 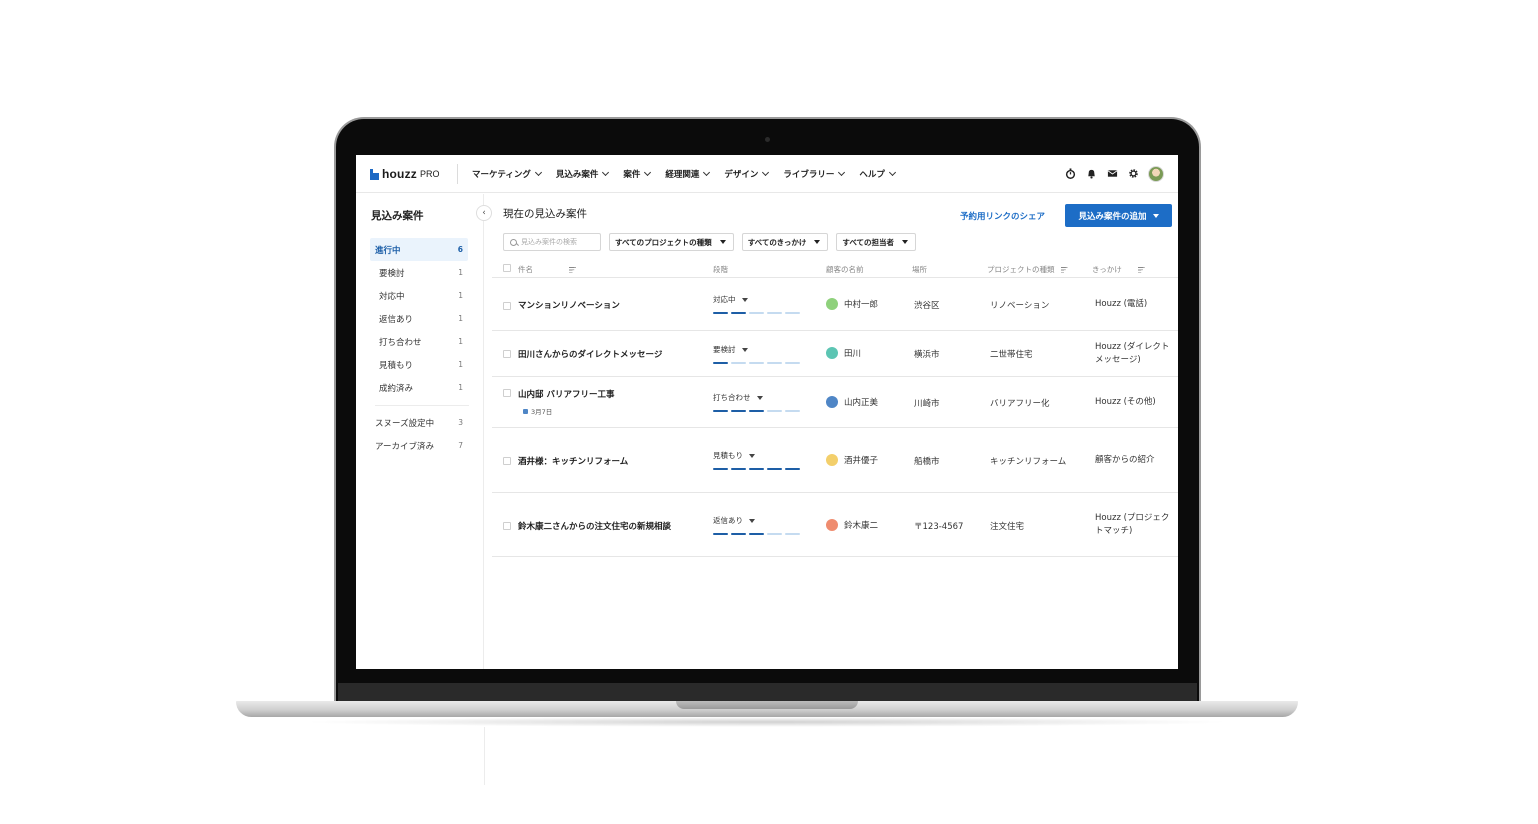 I want to click on houzz-logo: houzz PRO, so click(x=405, y=174).